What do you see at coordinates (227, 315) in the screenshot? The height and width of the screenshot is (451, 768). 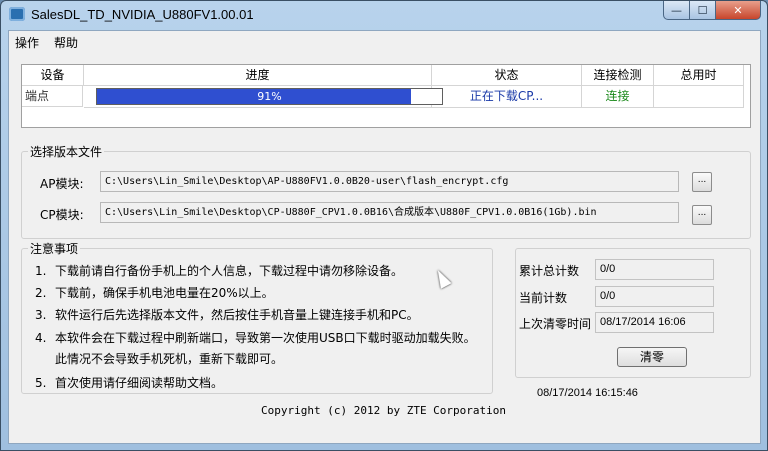 I see `note-item: 3. 软件运行后先选择版本文件，然后按住手机音量上键连接手机和PC。` at bounding box center [227, 315].